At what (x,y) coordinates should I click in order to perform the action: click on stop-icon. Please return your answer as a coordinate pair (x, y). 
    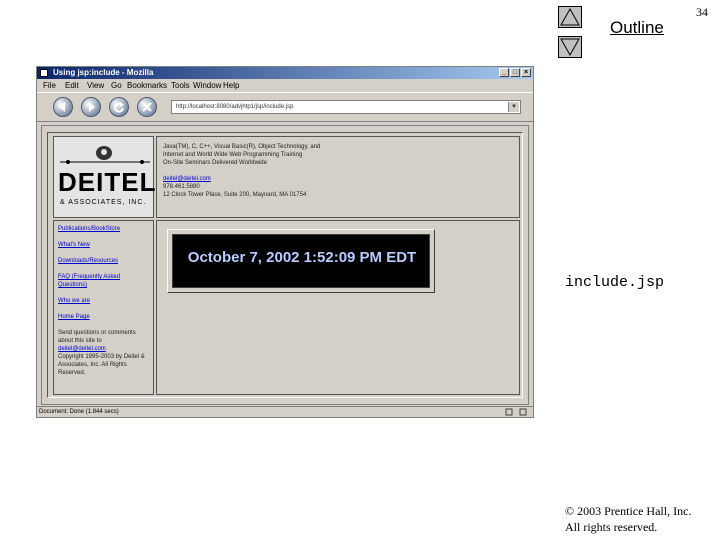
    Looking at the image, I should click on (147, 107).